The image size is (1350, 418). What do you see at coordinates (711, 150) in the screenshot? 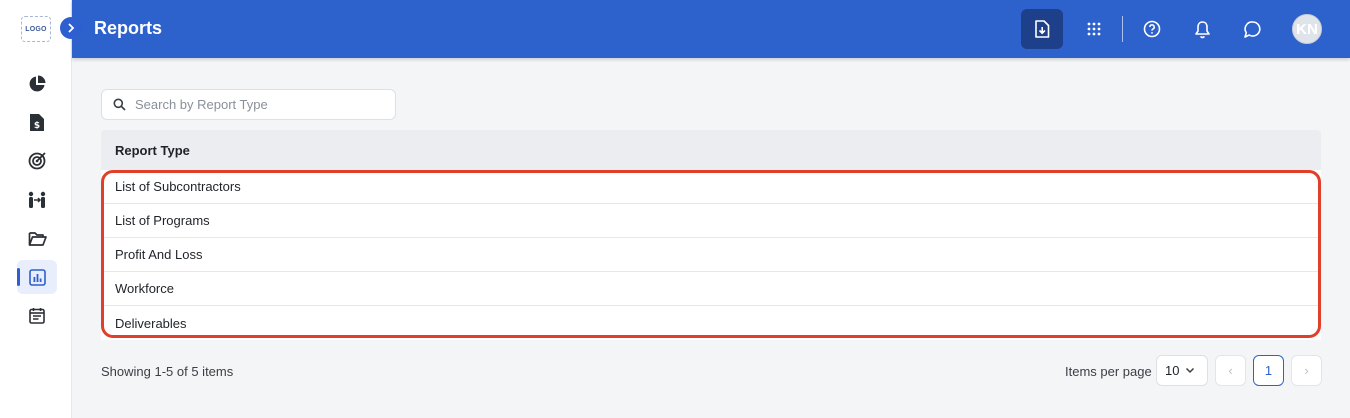
I see `column-header-report-type: Report Type` at bounding box center [711, 150].